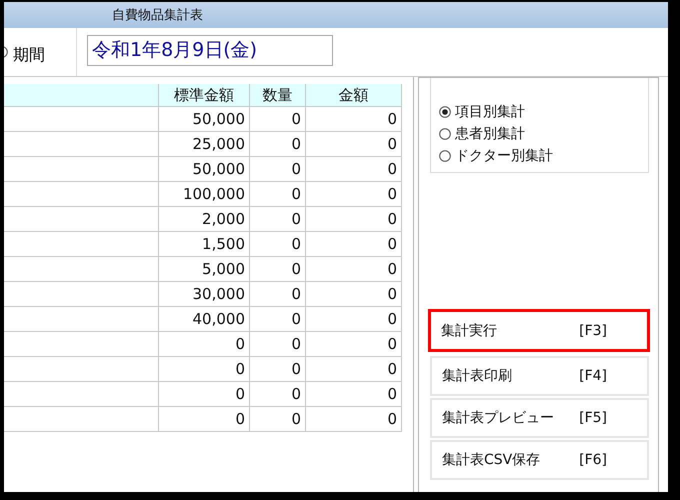 Image resolution: width=680 pixels, height=500 pixels. I want to click on table-cell: 100,000, so click(204, 194).